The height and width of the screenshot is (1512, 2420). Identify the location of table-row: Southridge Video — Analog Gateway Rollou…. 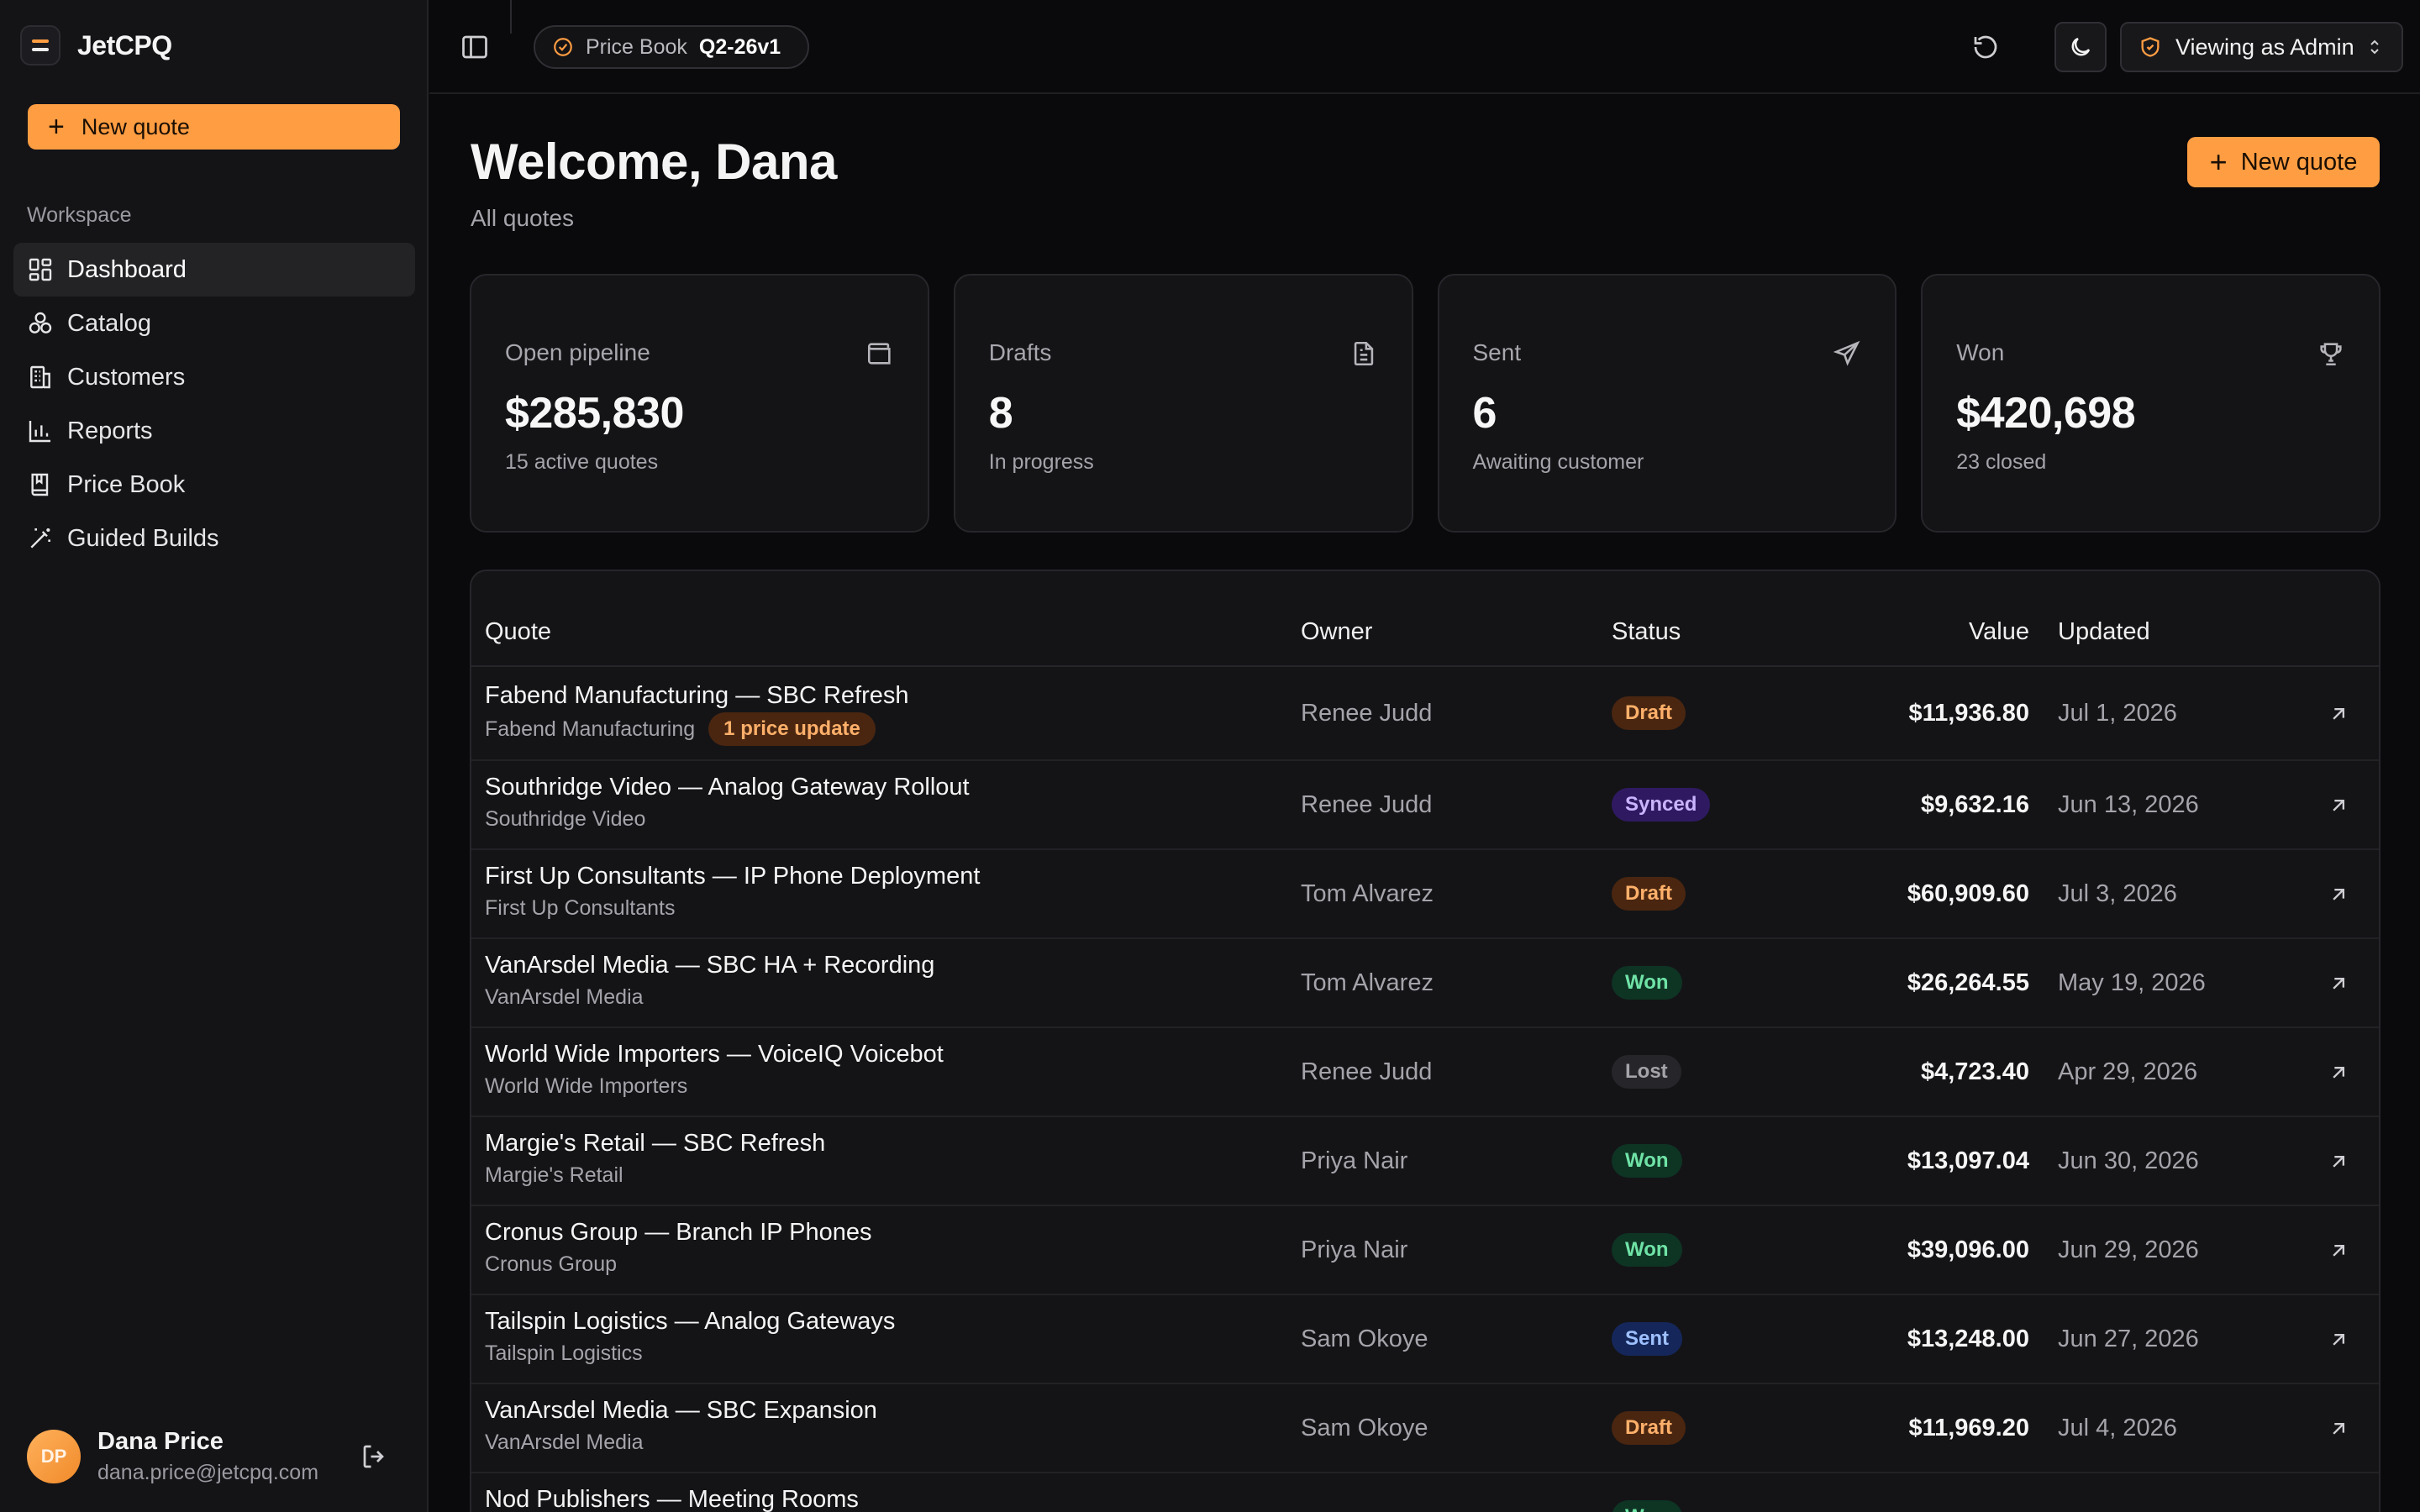
(1425, 805).